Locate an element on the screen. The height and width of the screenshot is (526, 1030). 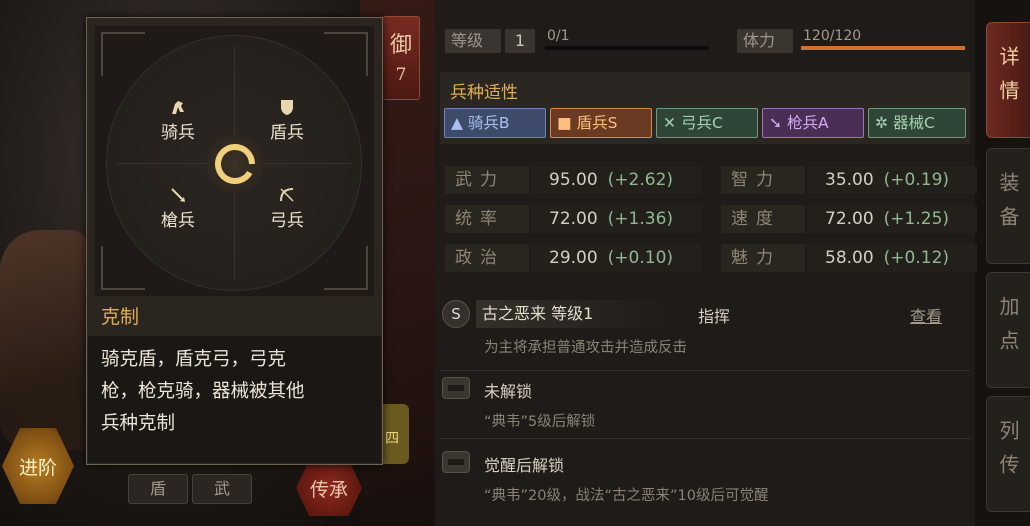
aptitude-archer: ✕ 弓兵C is located at coordinates (707, 123).